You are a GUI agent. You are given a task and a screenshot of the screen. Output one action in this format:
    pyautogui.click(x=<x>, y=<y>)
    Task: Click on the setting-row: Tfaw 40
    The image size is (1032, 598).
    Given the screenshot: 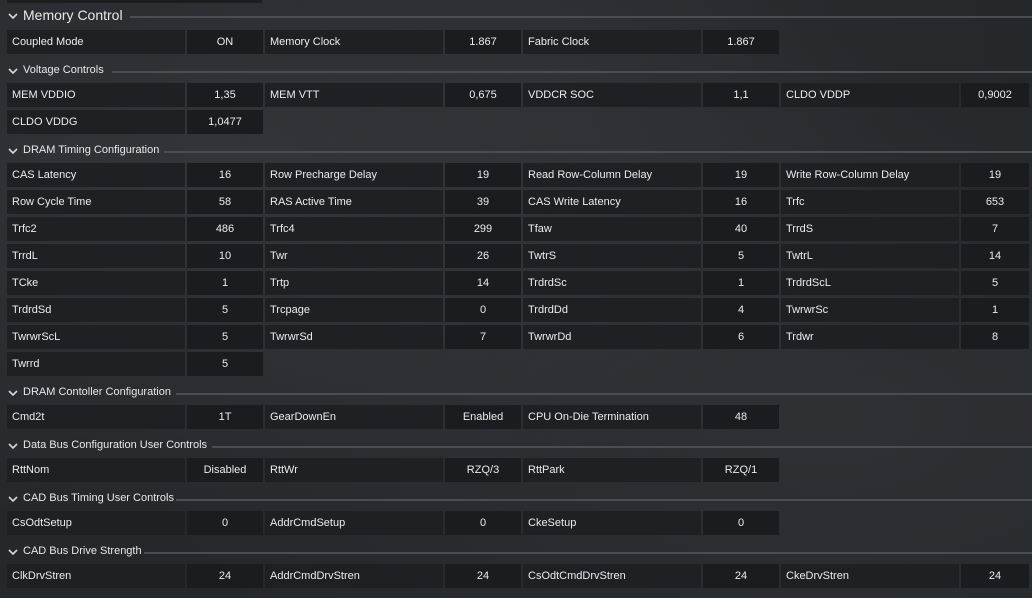 What is the action you would take?
    pyautogui.click(x=651, y=229)
    